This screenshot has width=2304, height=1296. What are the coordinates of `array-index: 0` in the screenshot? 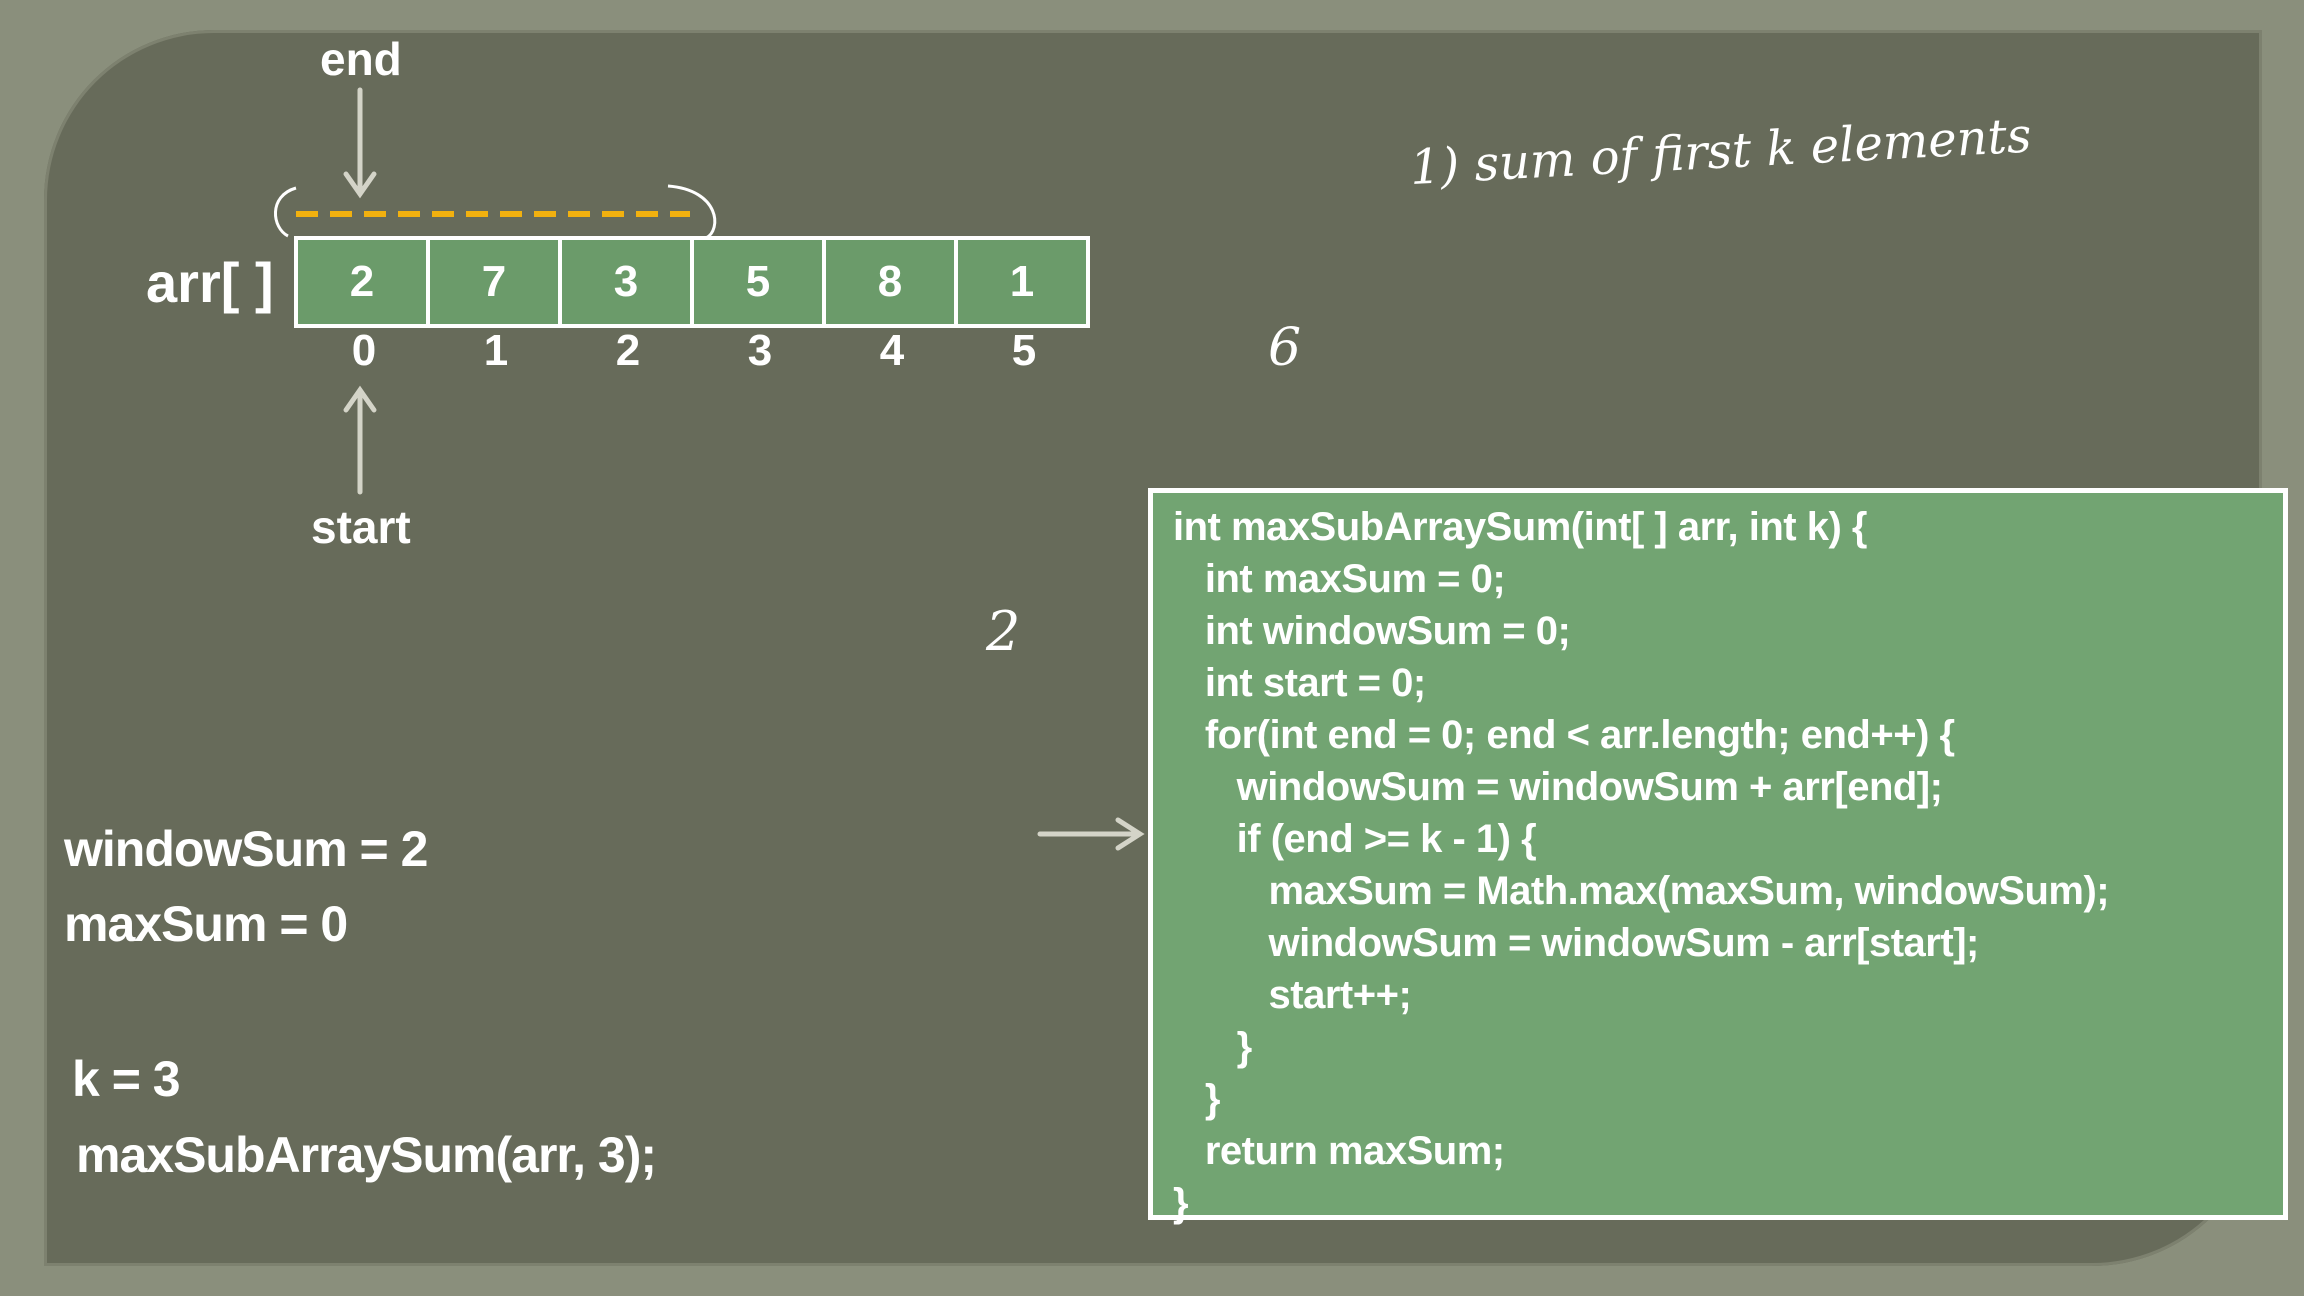 It's located at (364, 350).